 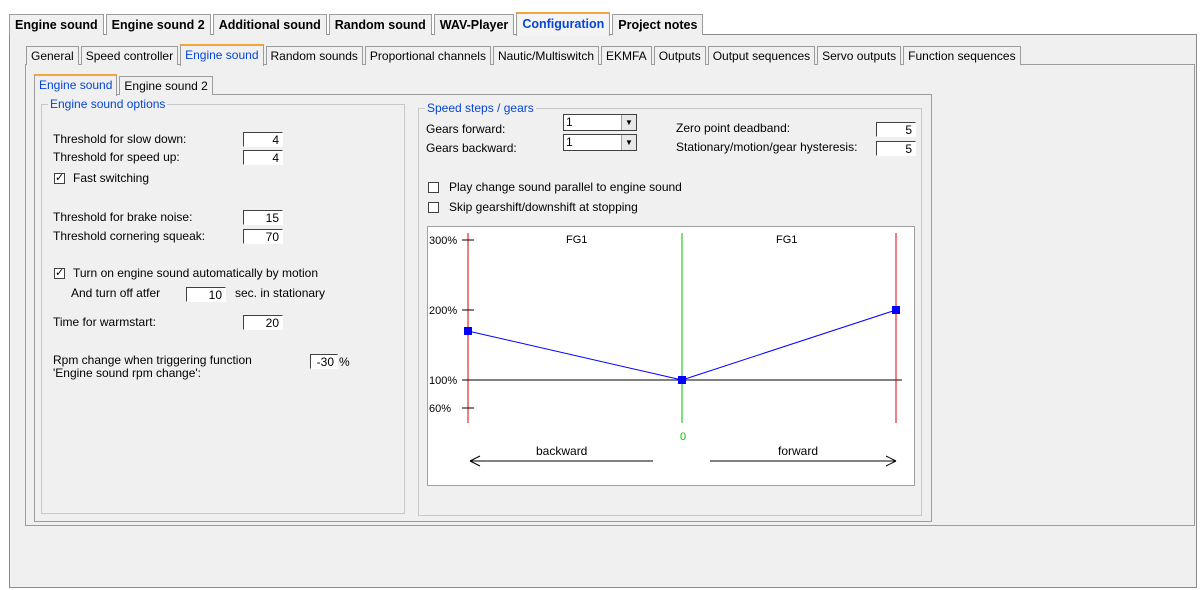 What do you see at coordinates (206, 294) in the screenshot?
I see `turn-off-seconds-input: 10` at bounding box center [206, 294].